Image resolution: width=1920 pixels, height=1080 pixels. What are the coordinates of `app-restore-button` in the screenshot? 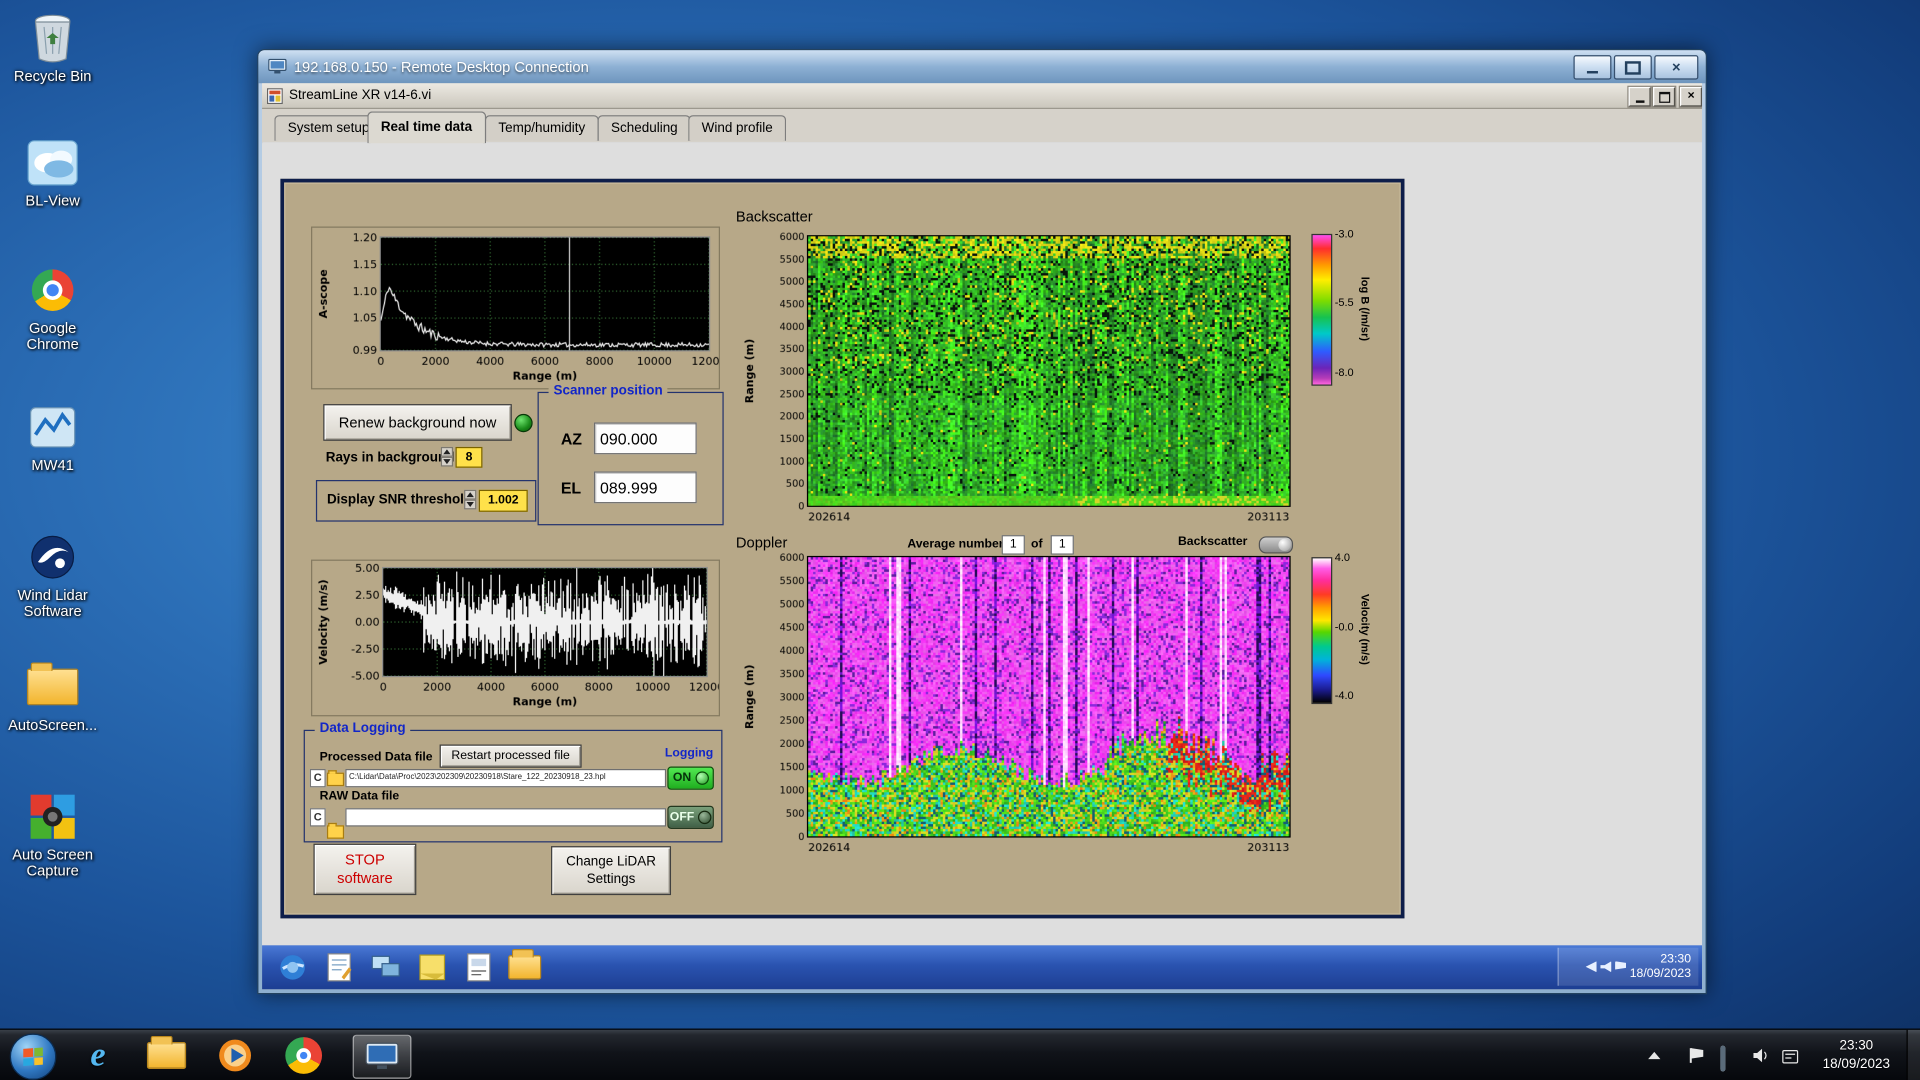 It's located at (1664, 96).